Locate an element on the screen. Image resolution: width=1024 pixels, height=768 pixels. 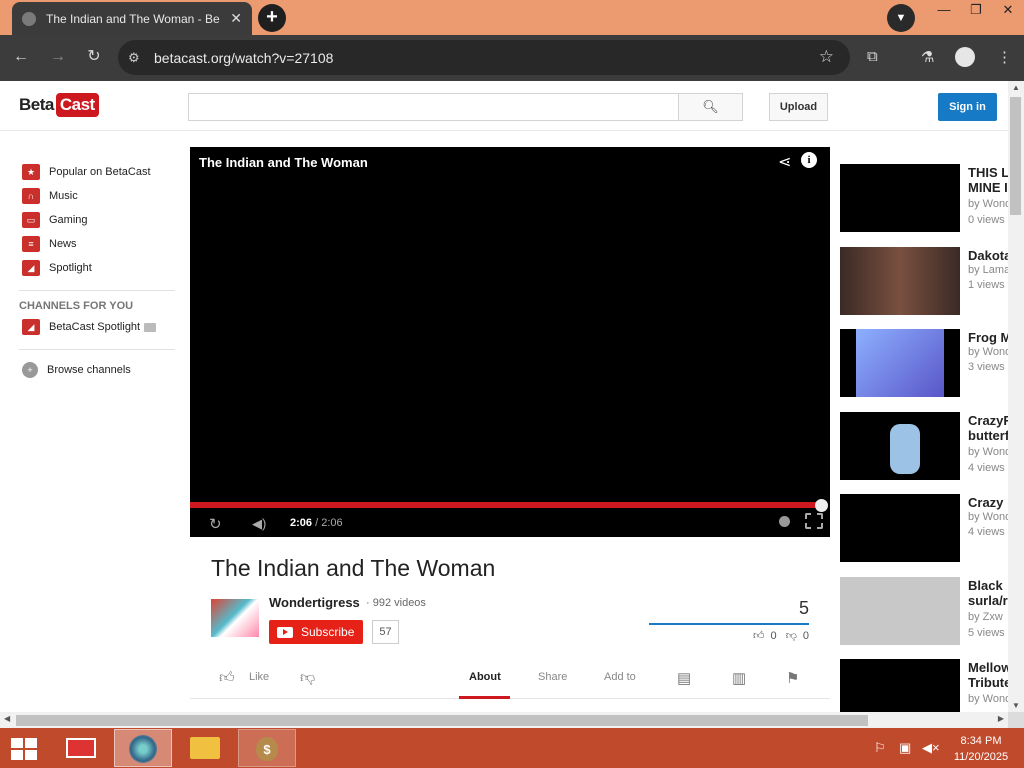
tab-close-icon: ✕ is located at coordinates (236, 18).